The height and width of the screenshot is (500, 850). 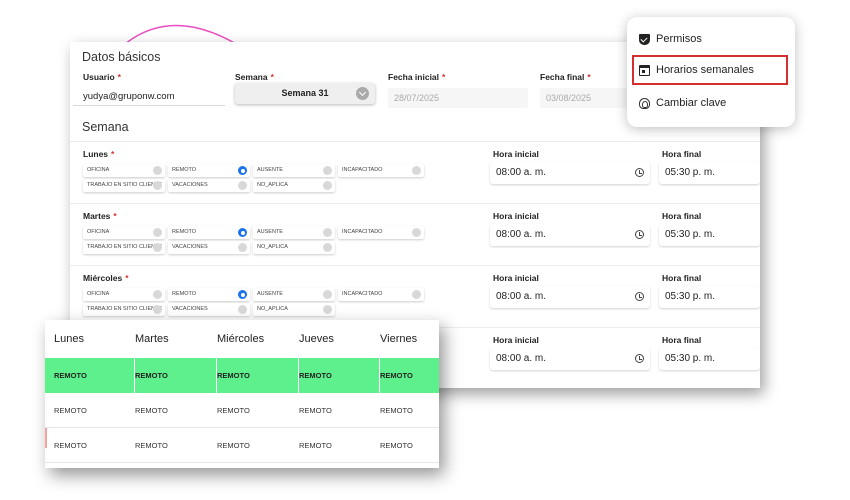 What do you see at coordinates (399, 339) in the screenshot?
I see `table-header-cell: Viernes` at bounding box center [399, 339].